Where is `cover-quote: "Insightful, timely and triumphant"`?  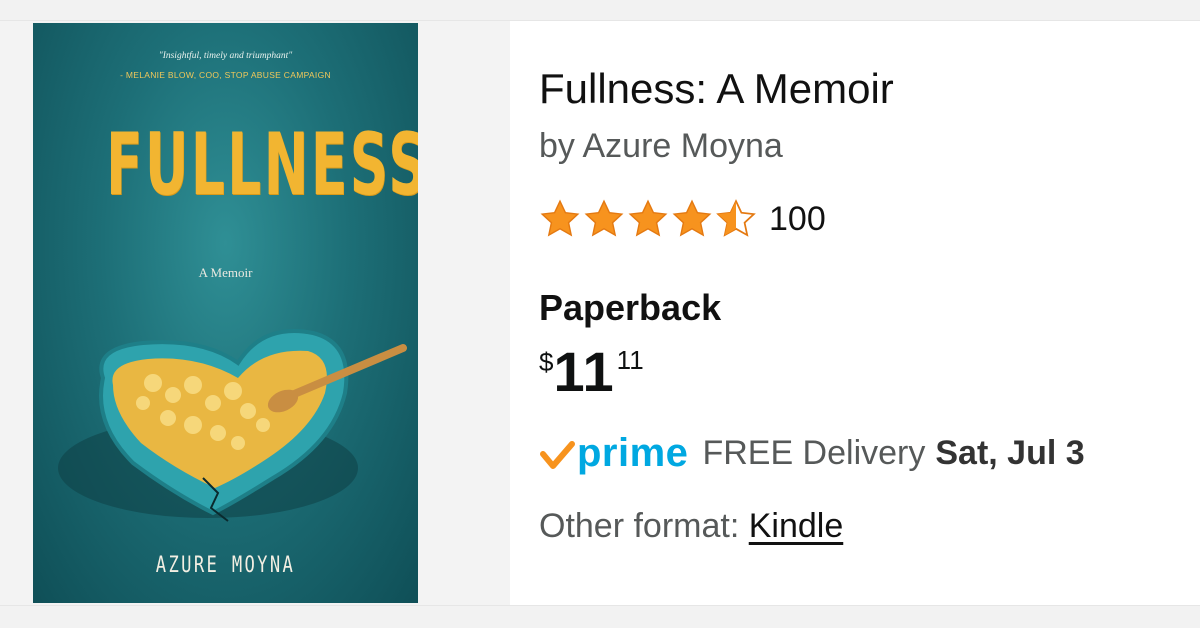
cover-quote: "Insightful, timely and triumphant" is located at coordinates (225, 56).